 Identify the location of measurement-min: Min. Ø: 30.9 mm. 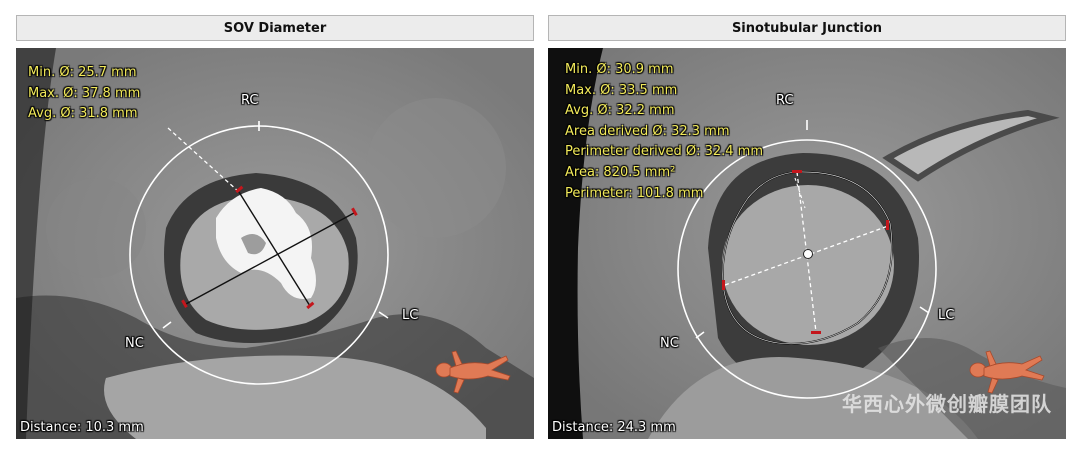
(619, 69).